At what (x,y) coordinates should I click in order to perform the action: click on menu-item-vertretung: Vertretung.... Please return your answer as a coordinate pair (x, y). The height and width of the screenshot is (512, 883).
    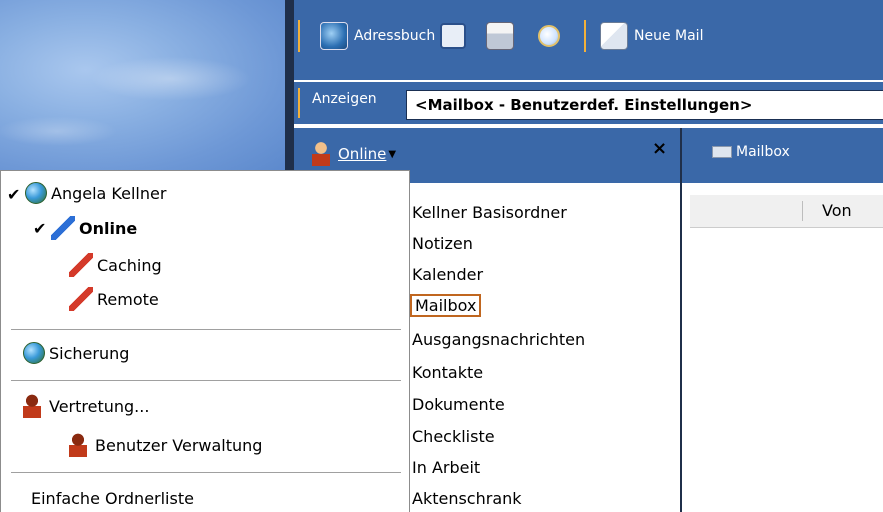
    Looking at the image, I should click on (86, 406).